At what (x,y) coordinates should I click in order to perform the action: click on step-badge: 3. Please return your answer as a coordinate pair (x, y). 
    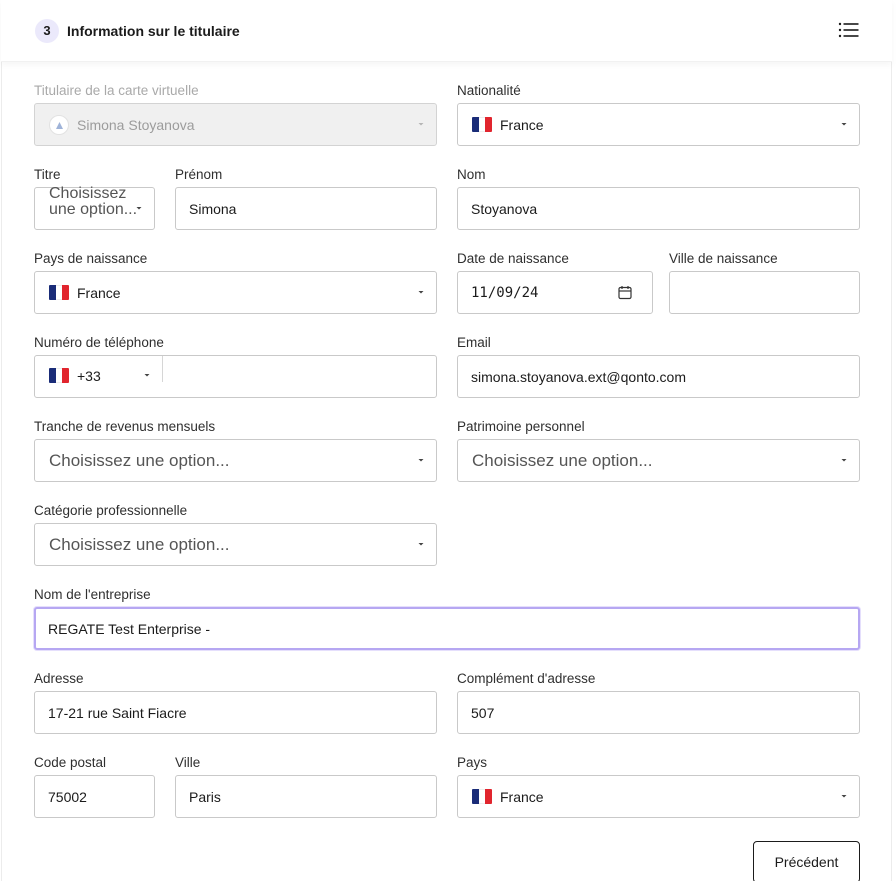
    Looking at the image, I should click on (47, 31).